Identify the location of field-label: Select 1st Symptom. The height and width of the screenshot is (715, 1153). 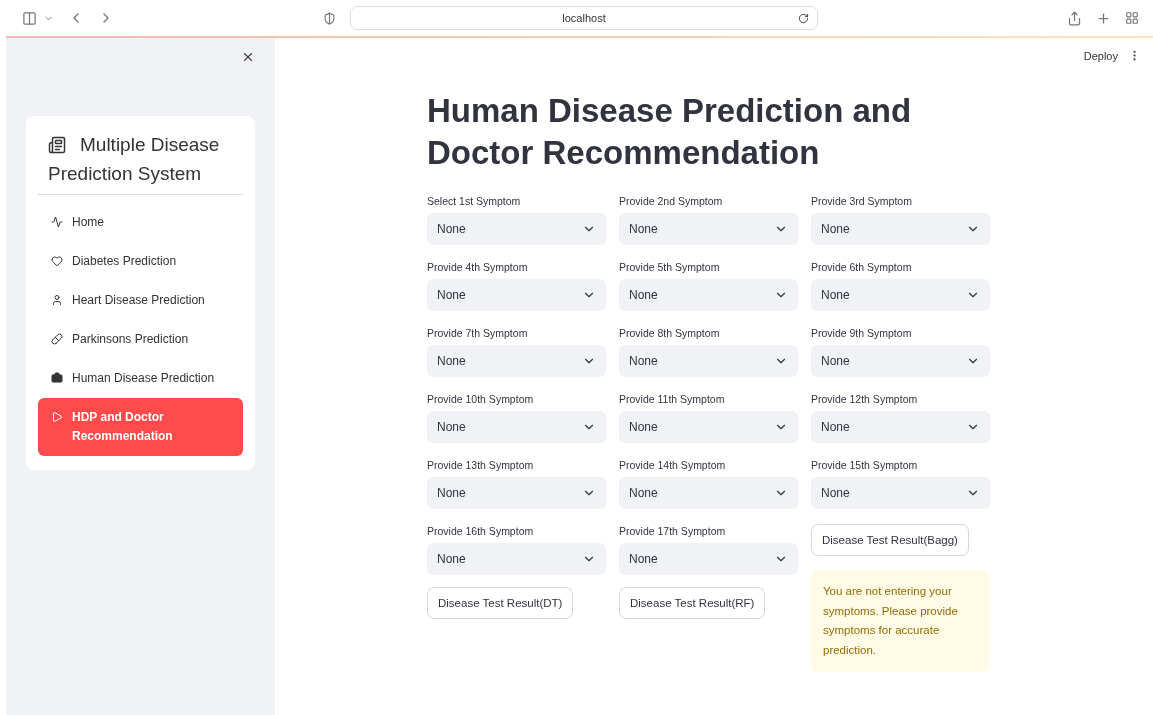
(474, 201).